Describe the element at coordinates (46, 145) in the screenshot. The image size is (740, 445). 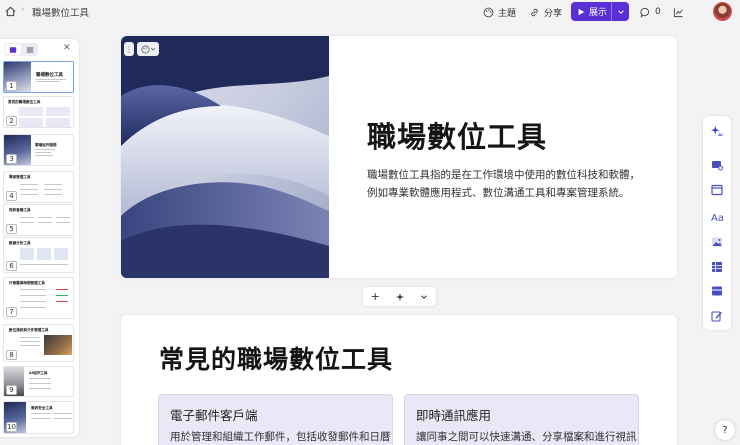
I see `thumbnail-title: 雲端協作服務` at that location.